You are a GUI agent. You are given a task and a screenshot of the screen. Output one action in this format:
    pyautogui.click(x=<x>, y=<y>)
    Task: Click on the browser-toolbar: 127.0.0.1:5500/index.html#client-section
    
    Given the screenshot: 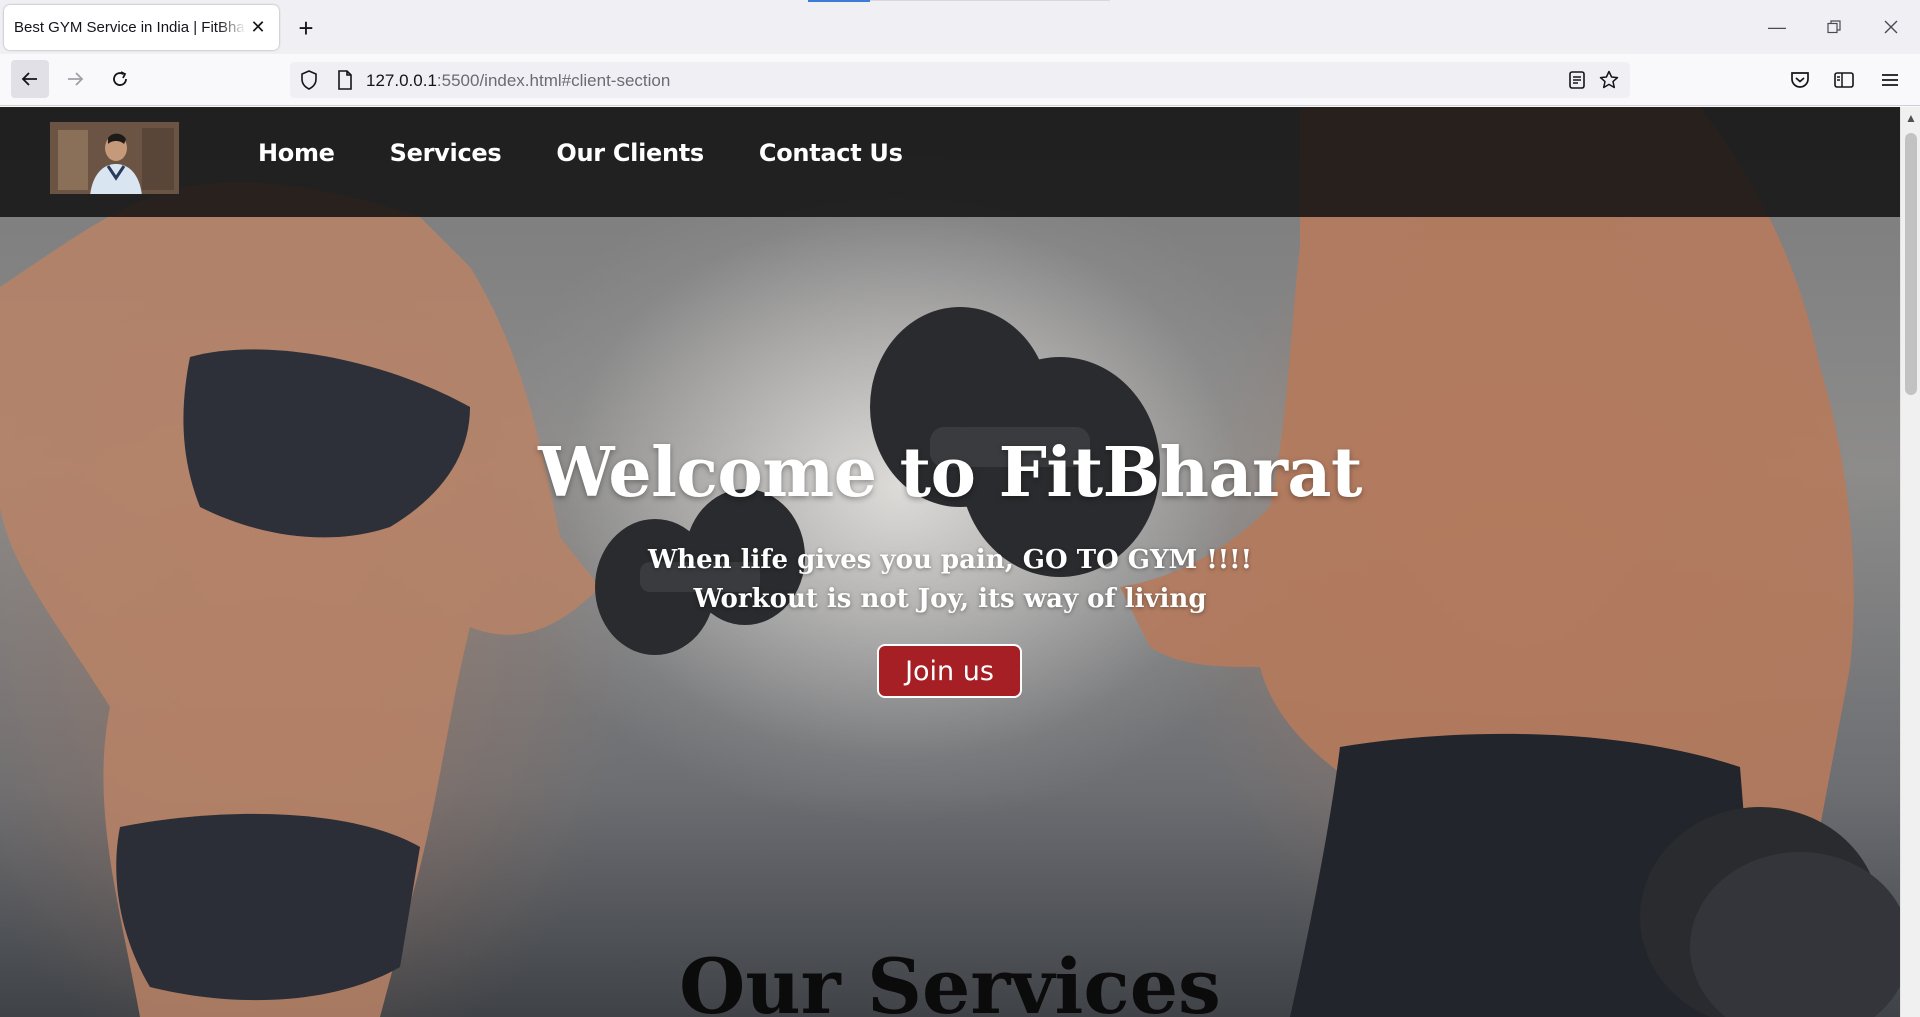 What is the action you would take?
    pyautogui.click(x=960, y=80)
    